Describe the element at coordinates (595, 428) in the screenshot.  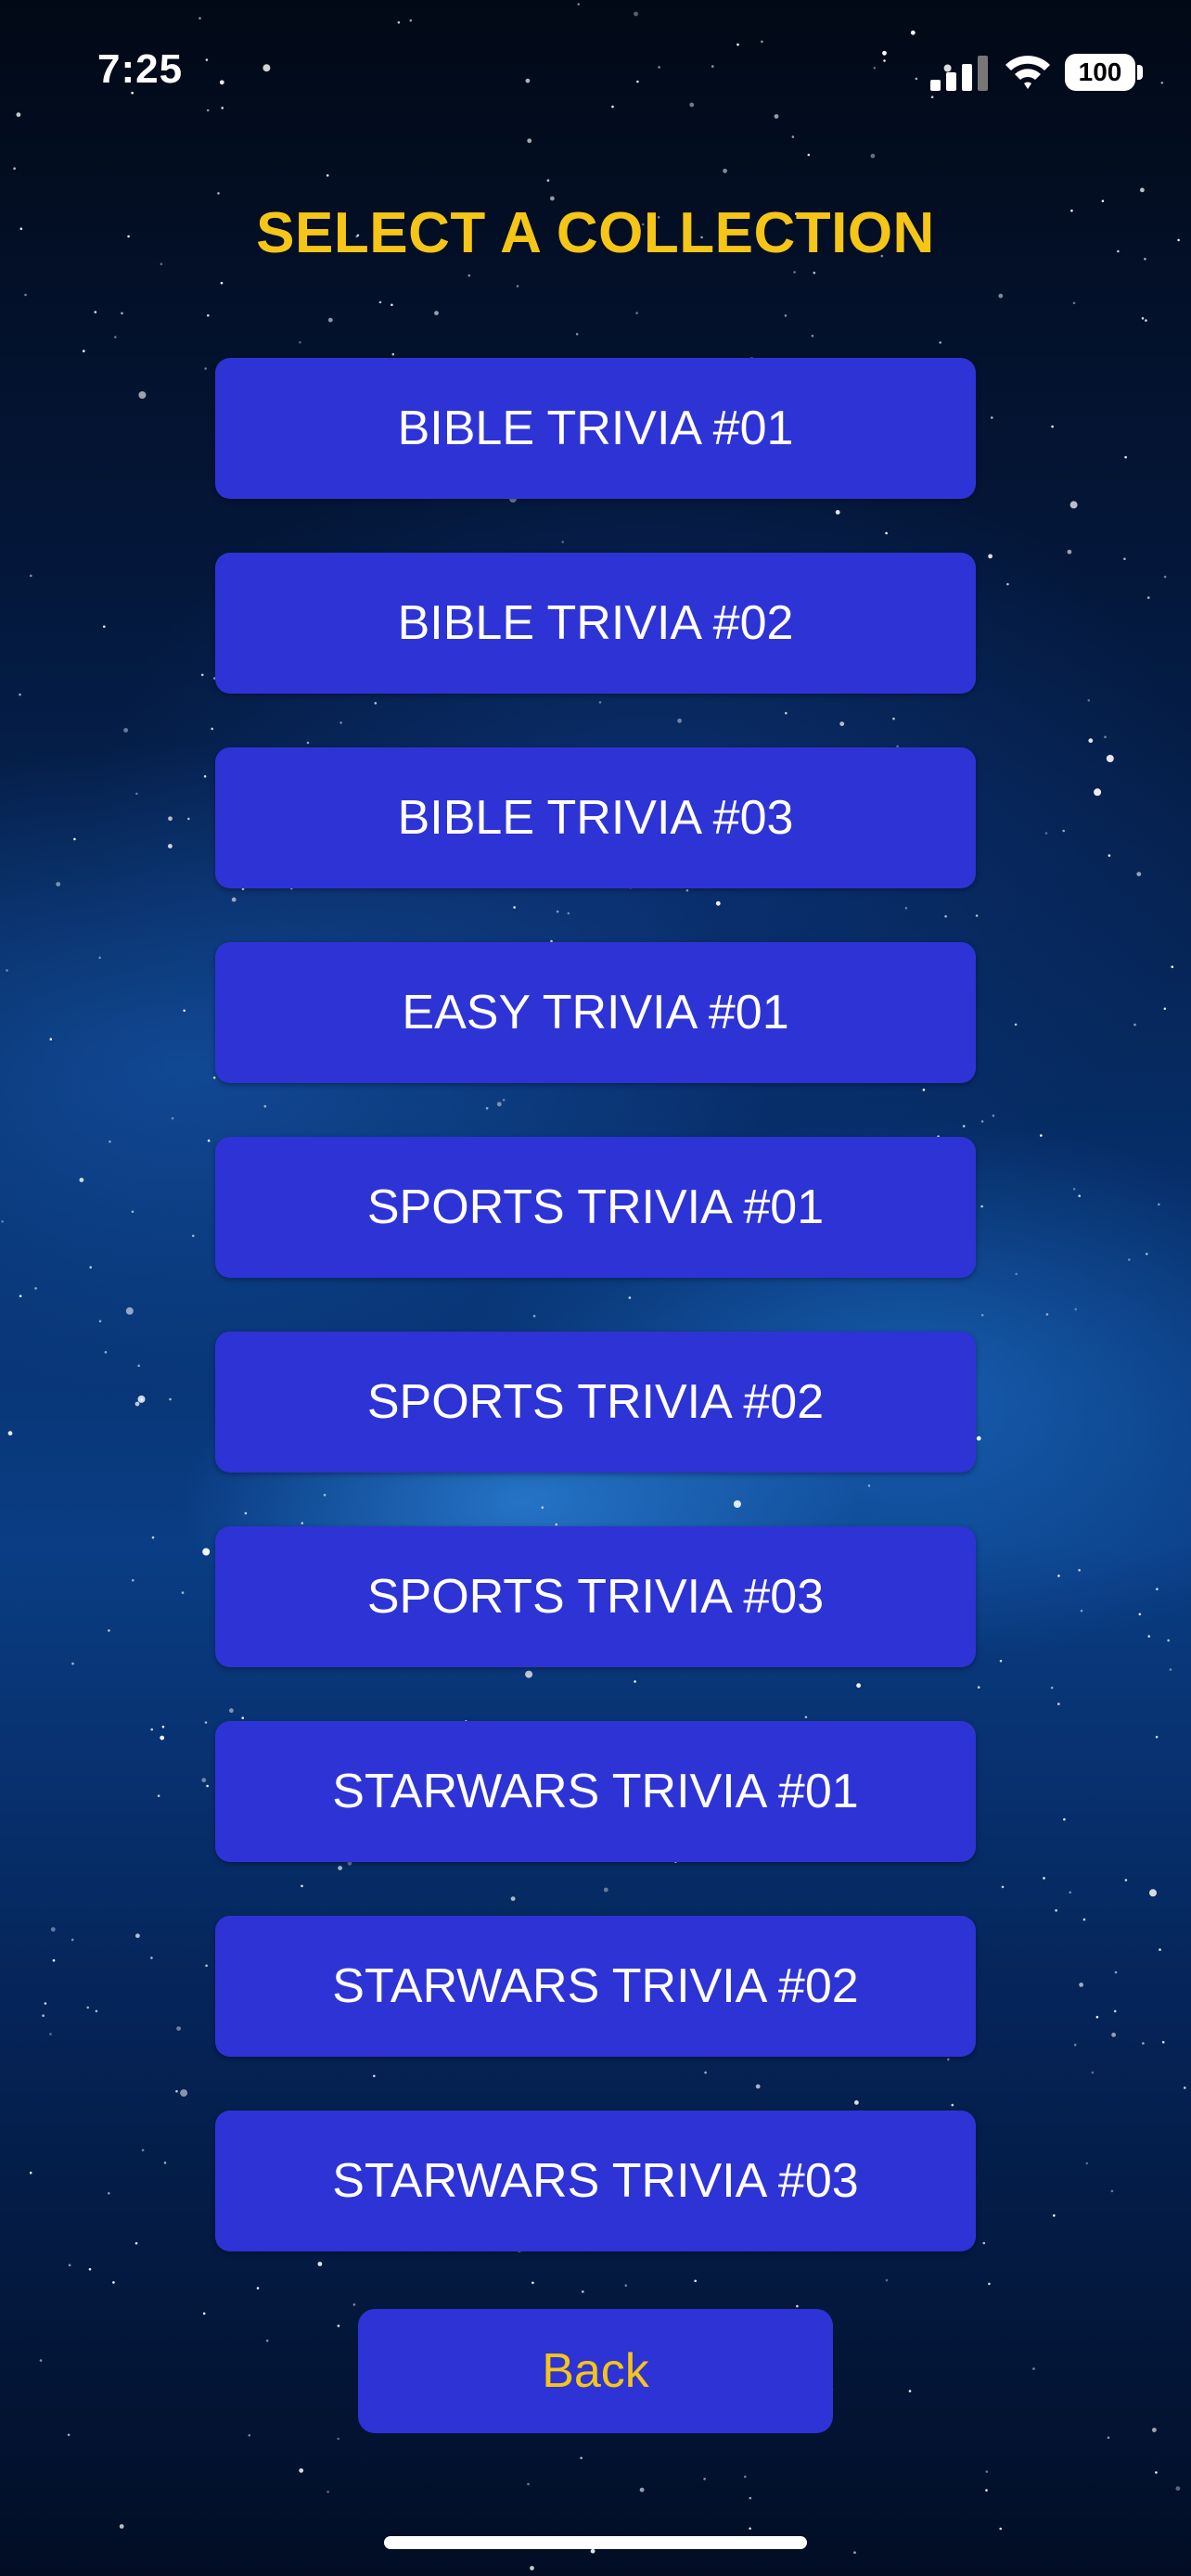
I see `collection-button-bible-01: BIBLE TRIVIA #01` at that location.